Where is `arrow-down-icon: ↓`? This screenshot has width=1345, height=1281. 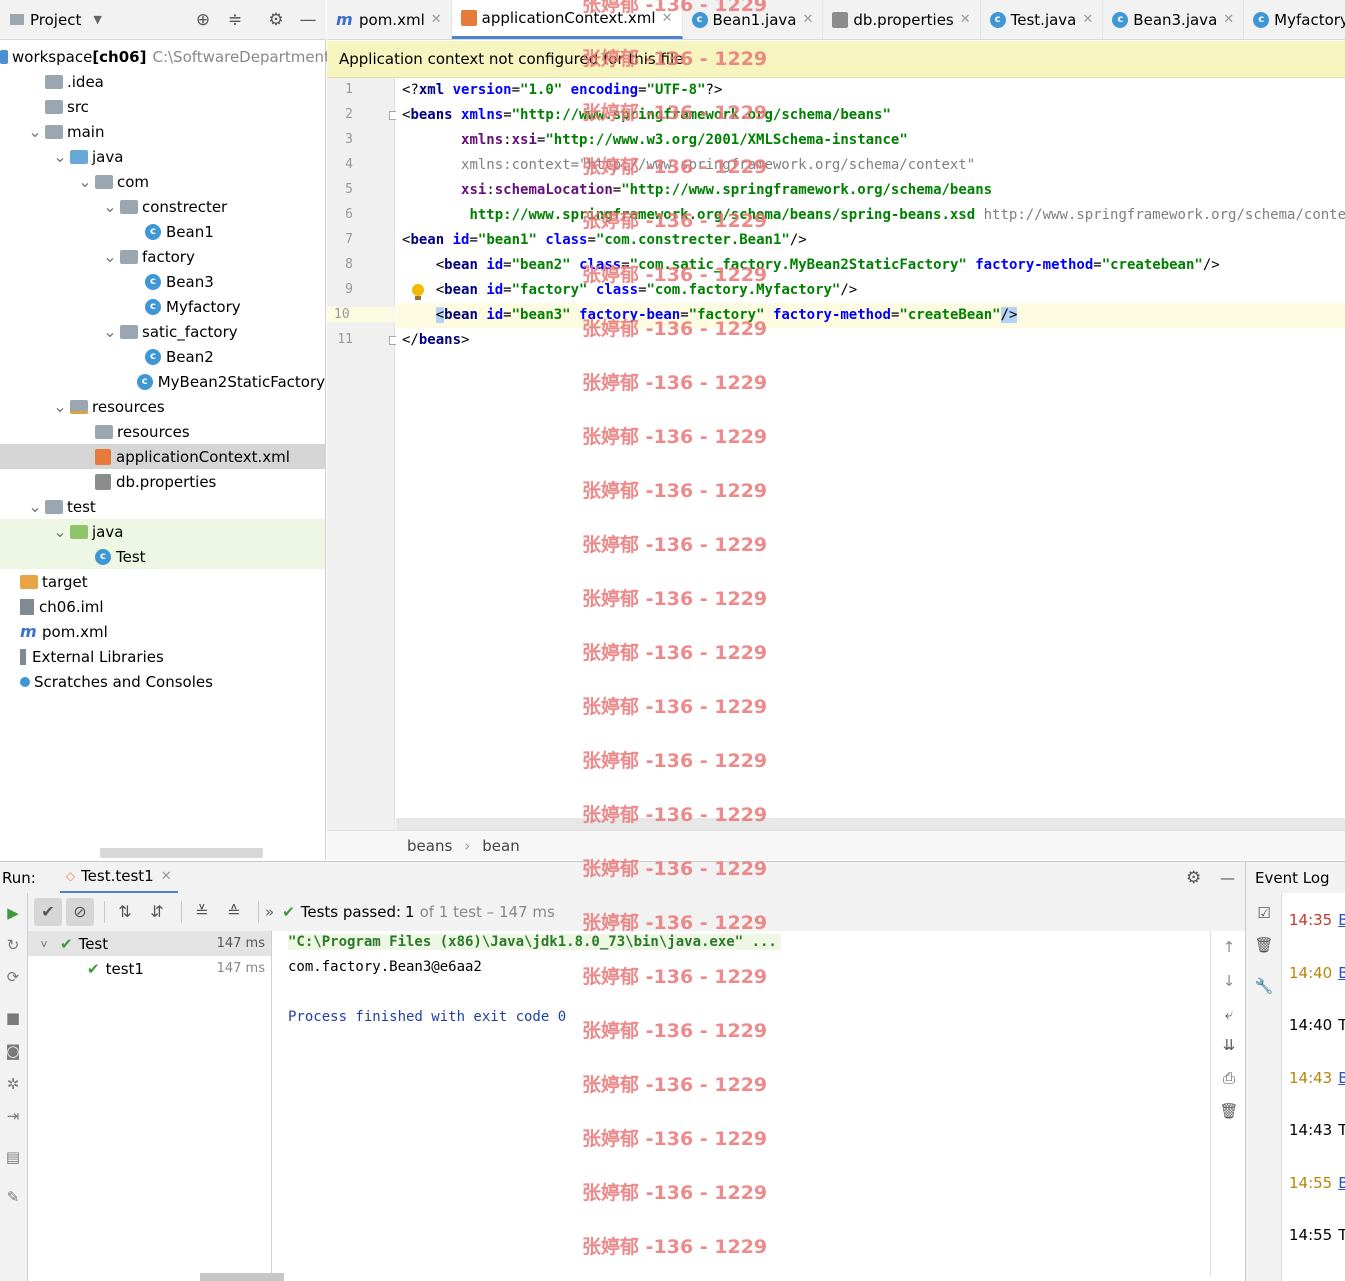
arrow-down-icon: ↓ is located at coordinates (1229, 981).